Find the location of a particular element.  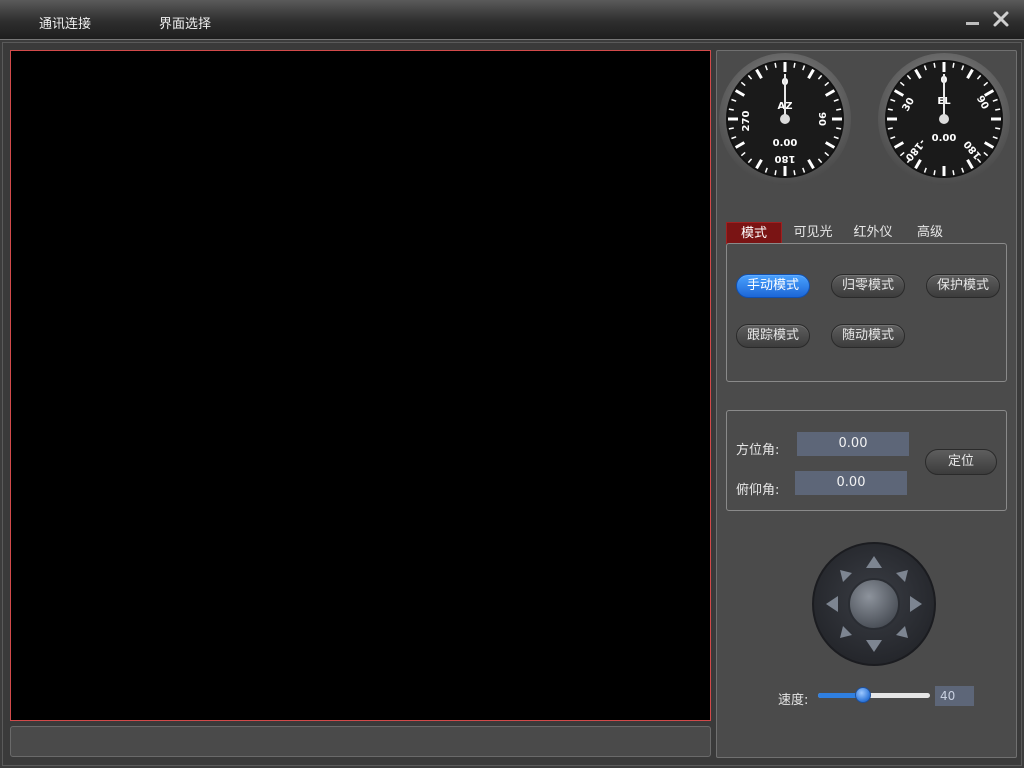

azimuth-gauge: 0 90 180 270 AZ 0.00 is located at coordinates (785, 119).